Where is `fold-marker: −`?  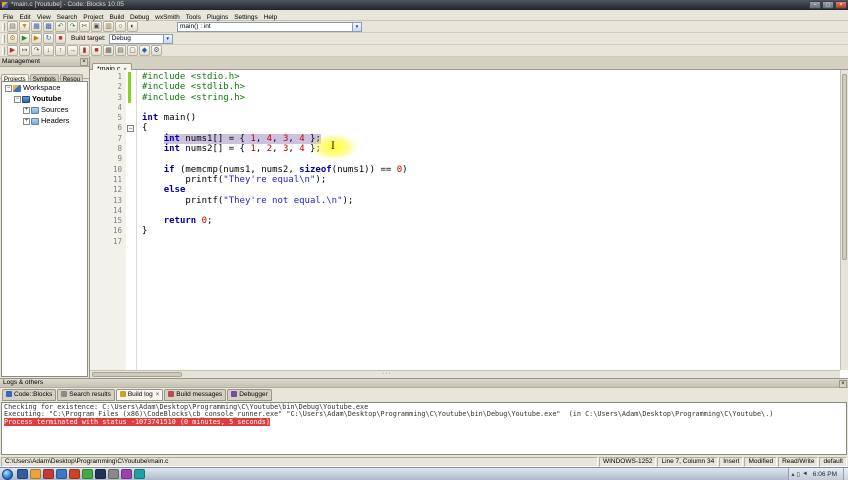 fold-marker: − is located at coordinates (130, 128).